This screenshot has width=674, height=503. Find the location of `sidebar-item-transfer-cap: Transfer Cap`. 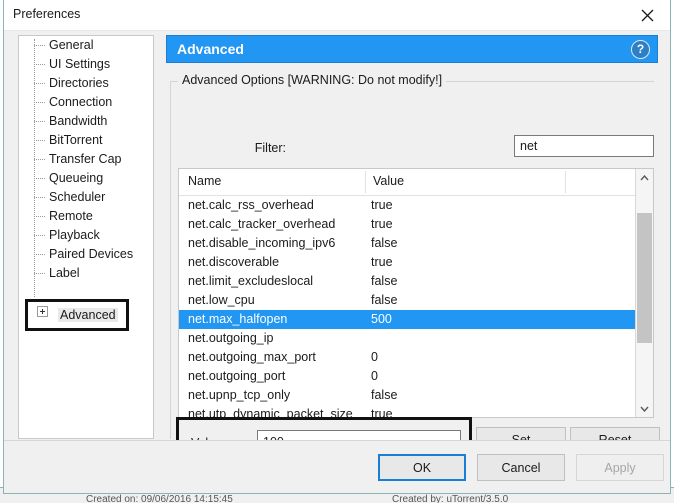

sidebar-item-transfer-cap: Transfer Cap is located at coordinates (86, 159).